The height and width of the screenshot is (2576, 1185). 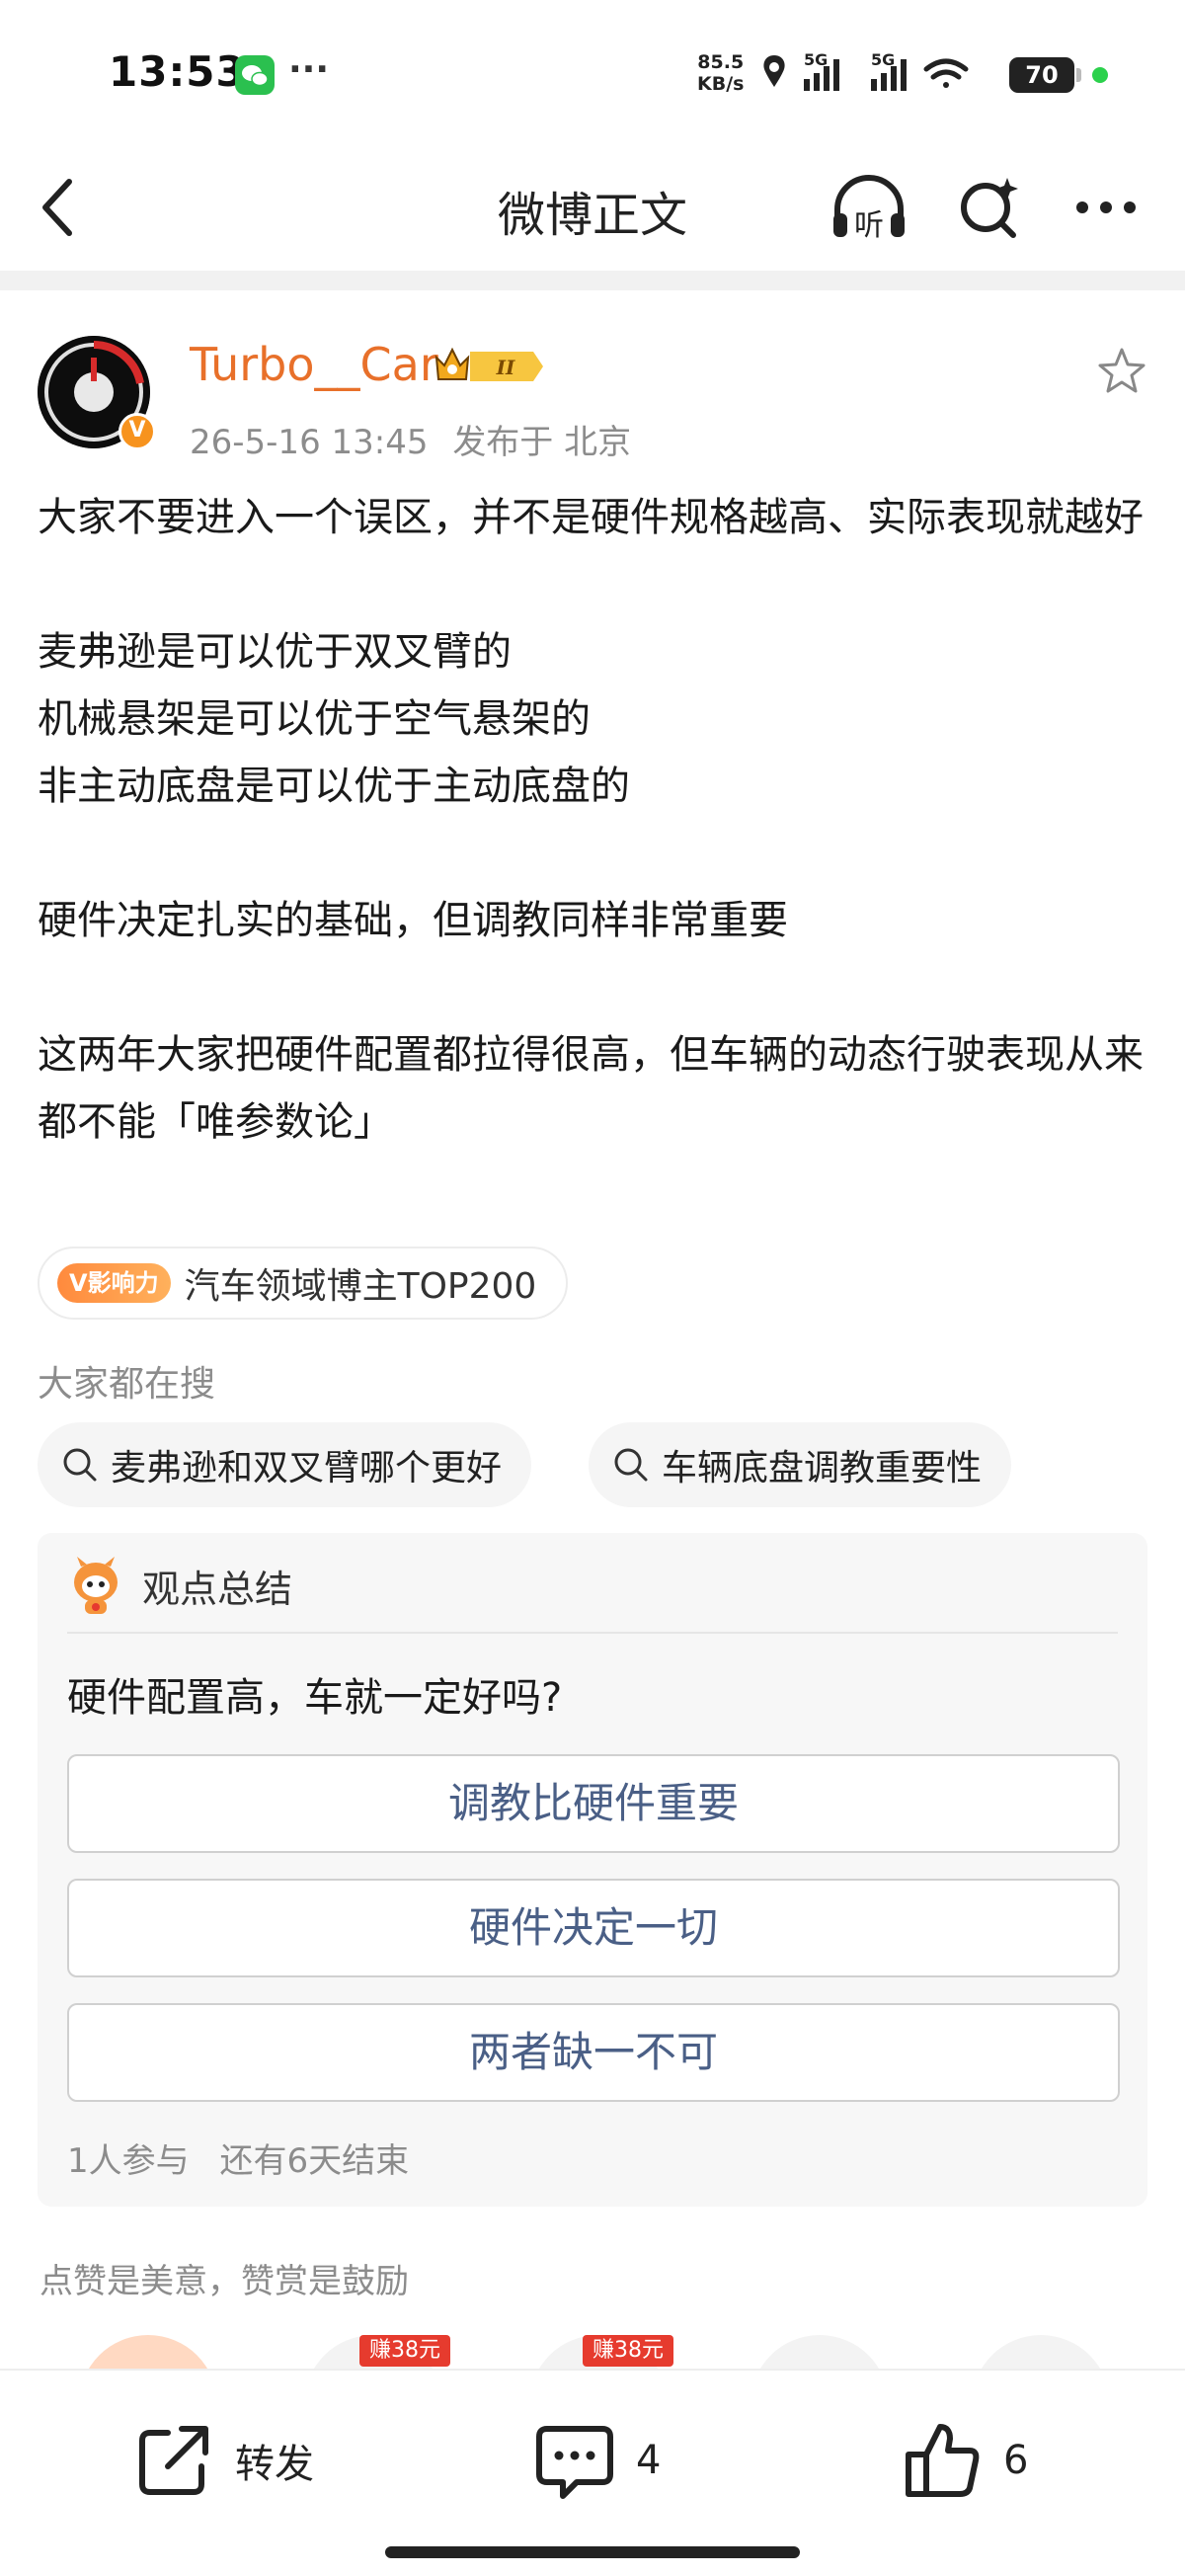 What do you see at coordinates (649, 2460) in the screenshot?
I see `comment-count: 4` at bounding box center [649, 2460].